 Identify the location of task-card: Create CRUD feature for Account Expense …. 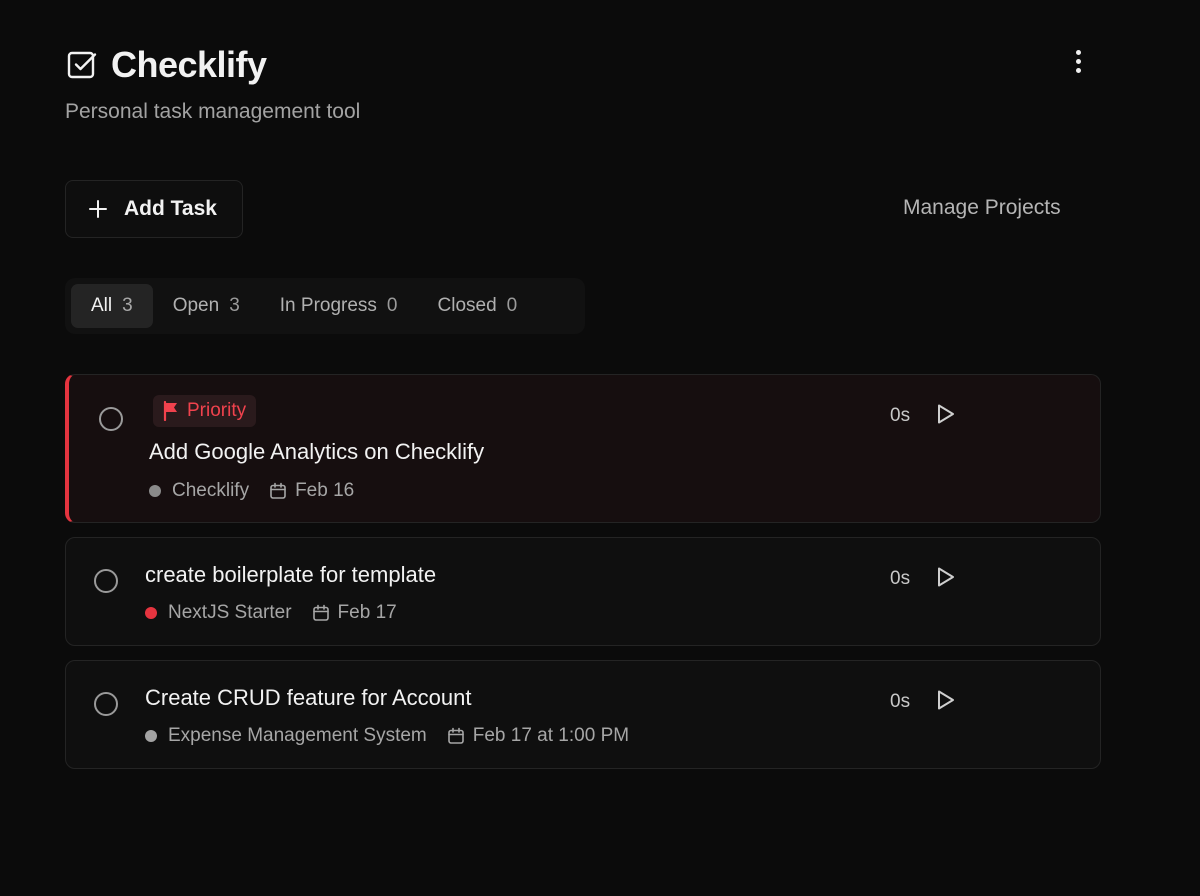
(583, 714).